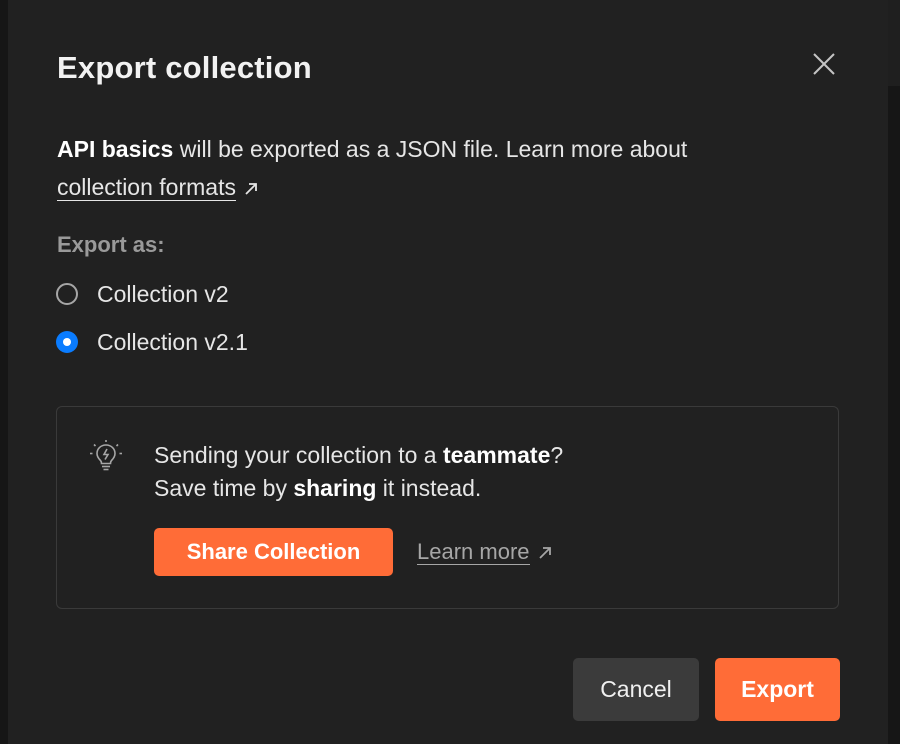 The height and width of the screenshot is (744, 900). I want to click on radio-collection-v2: Collection v2, so click(142, 294).